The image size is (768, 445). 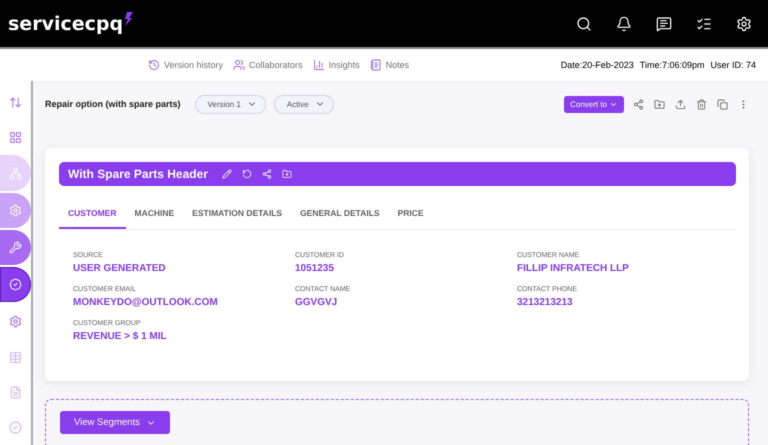 I want to click on field-value: 3213213213, so click(x=545, y=302).